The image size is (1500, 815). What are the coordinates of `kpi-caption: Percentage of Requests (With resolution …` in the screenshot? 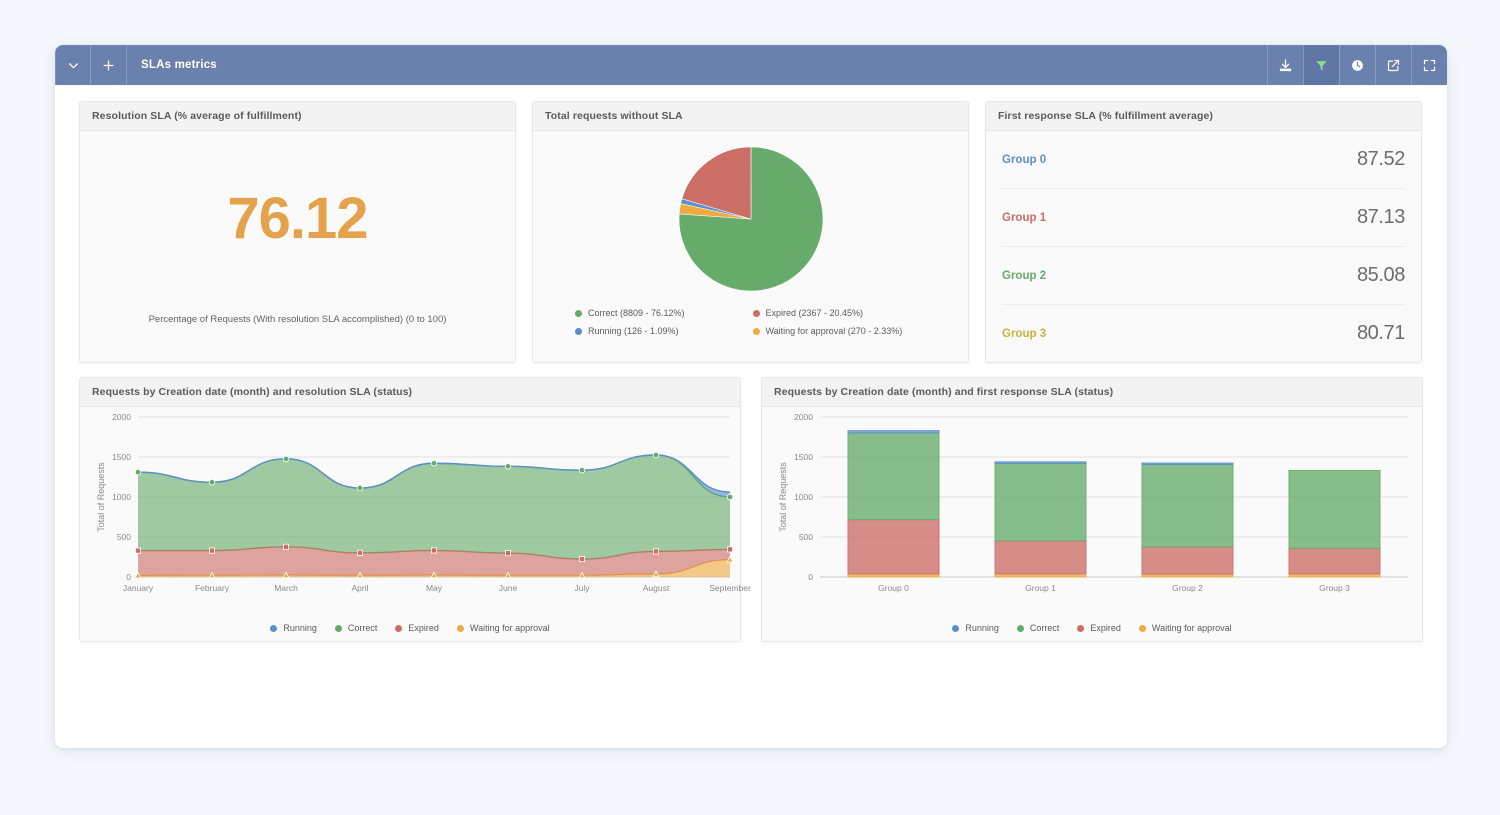 It's located at (297, 319).